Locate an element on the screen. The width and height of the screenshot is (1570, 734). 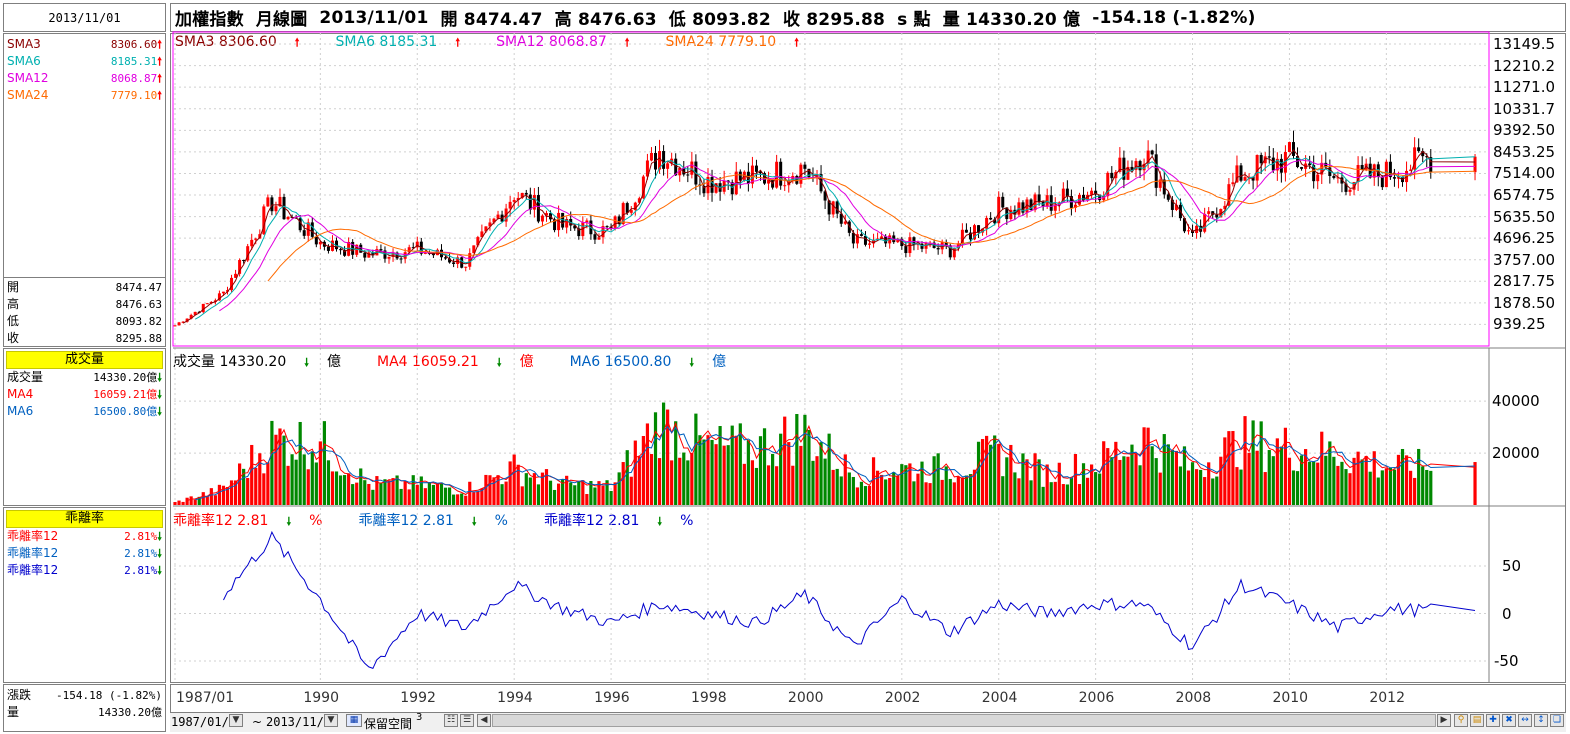
x-tick-label: 1992 is located at coordinates (418, 698).